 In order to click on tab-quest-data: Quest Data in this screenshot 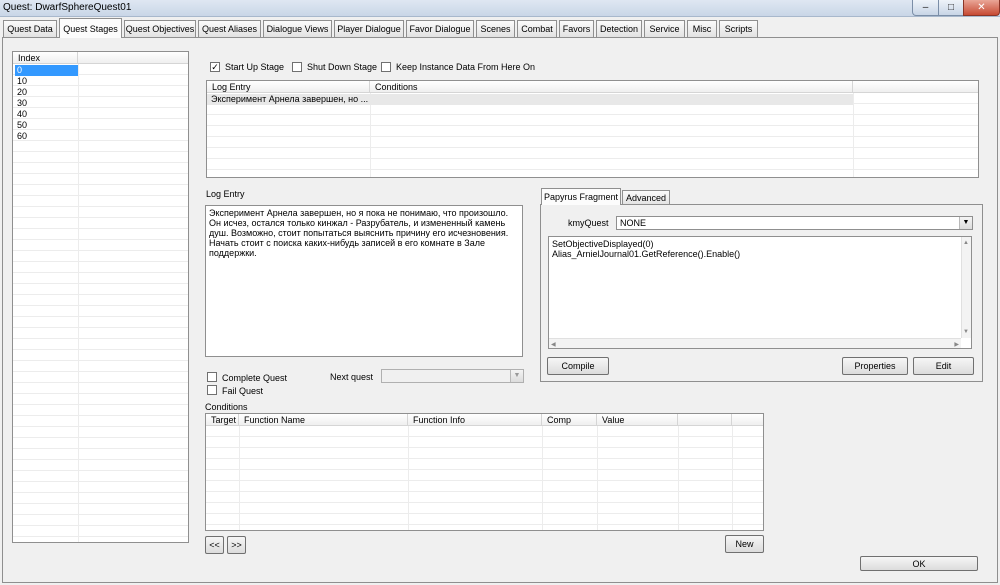, I will do `click(30, 28)`.